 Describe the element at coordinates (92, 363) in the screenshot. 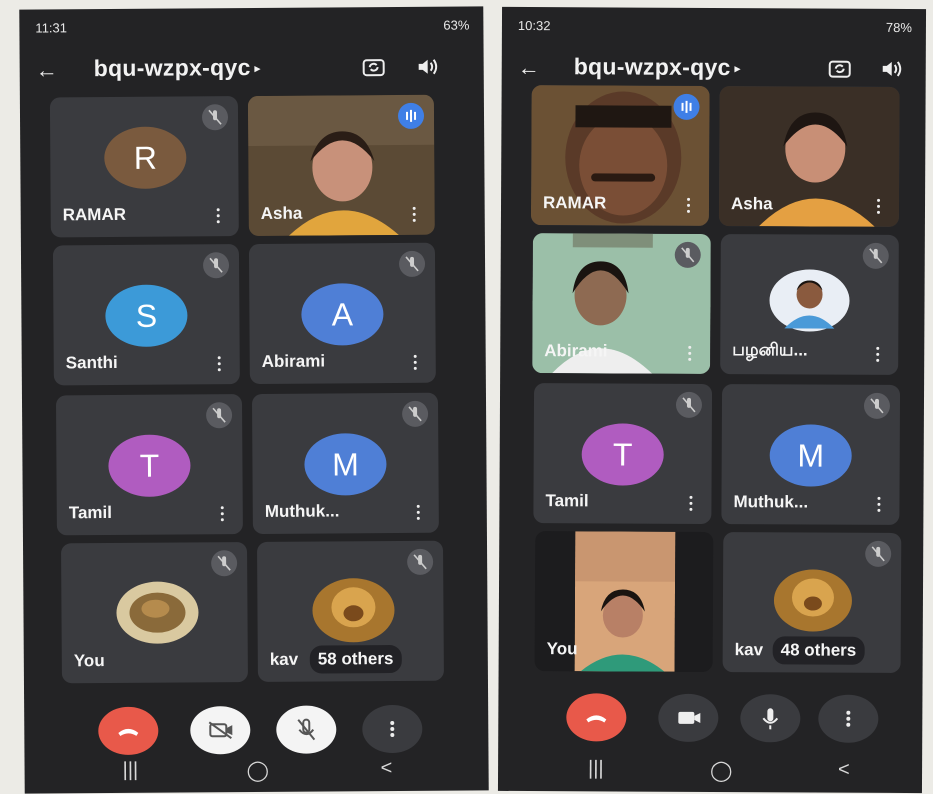

I see `participant-name: Santhi` at that location.